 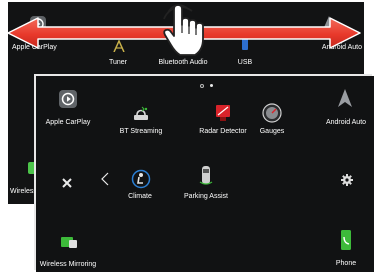 I want to click on apple-carplay-label: Apple CarPlay, so click(x=68, y=122).